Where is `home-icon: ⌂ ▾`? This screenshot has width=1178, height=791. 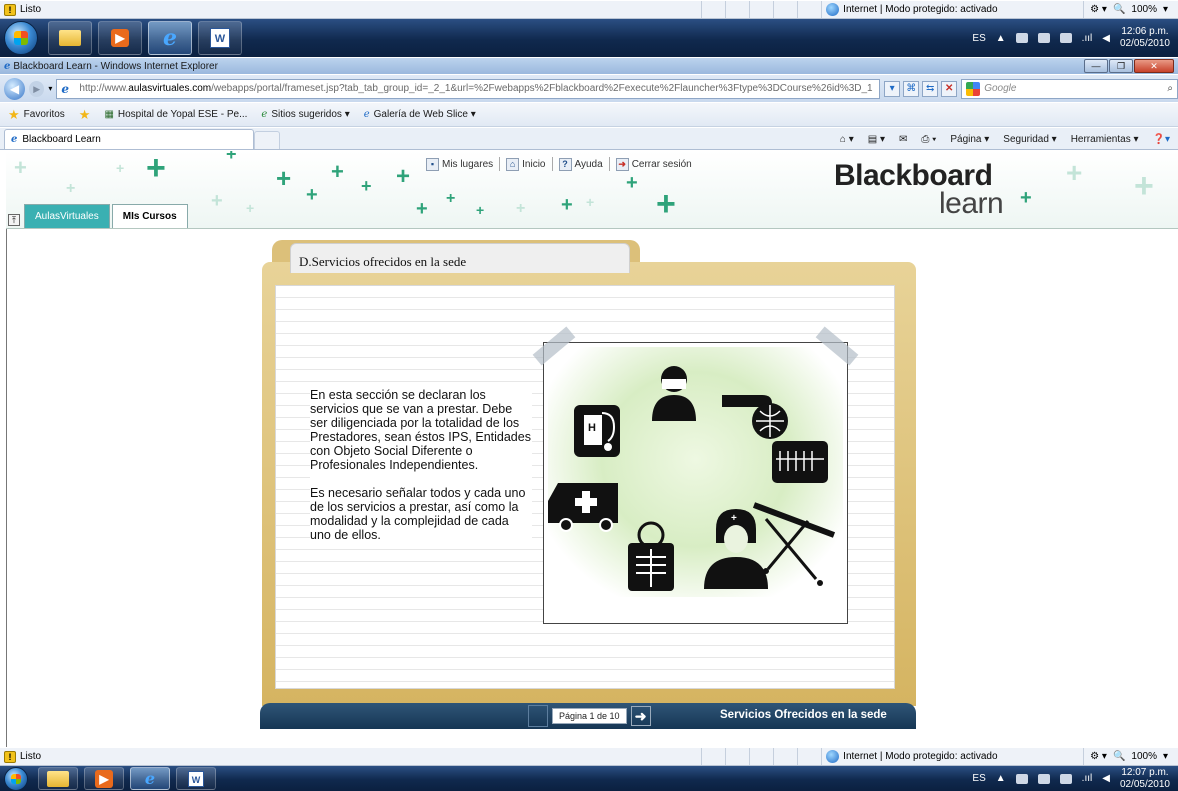
home-icon: ⌂ ▾ is located at coordinates (847, 139).